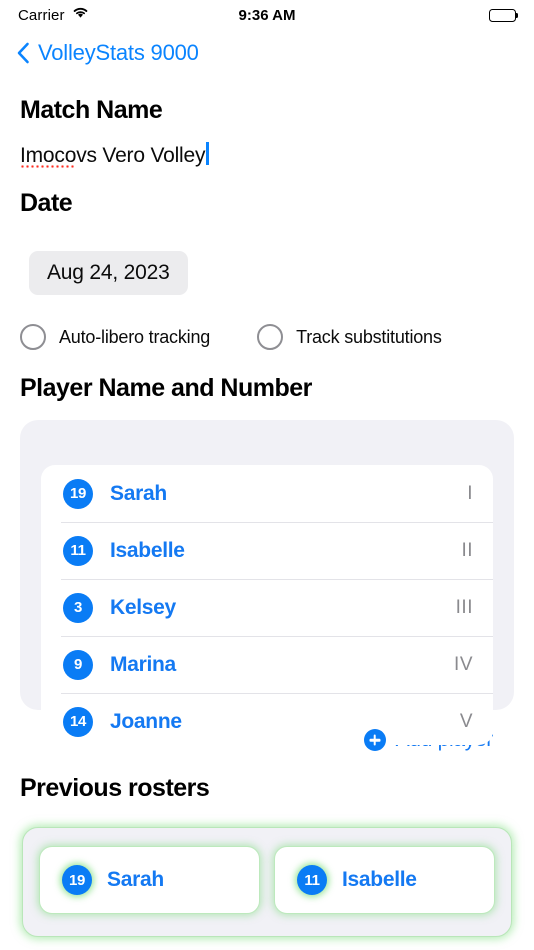  I want to click on date-heading-label: Date, so click(46, 203).